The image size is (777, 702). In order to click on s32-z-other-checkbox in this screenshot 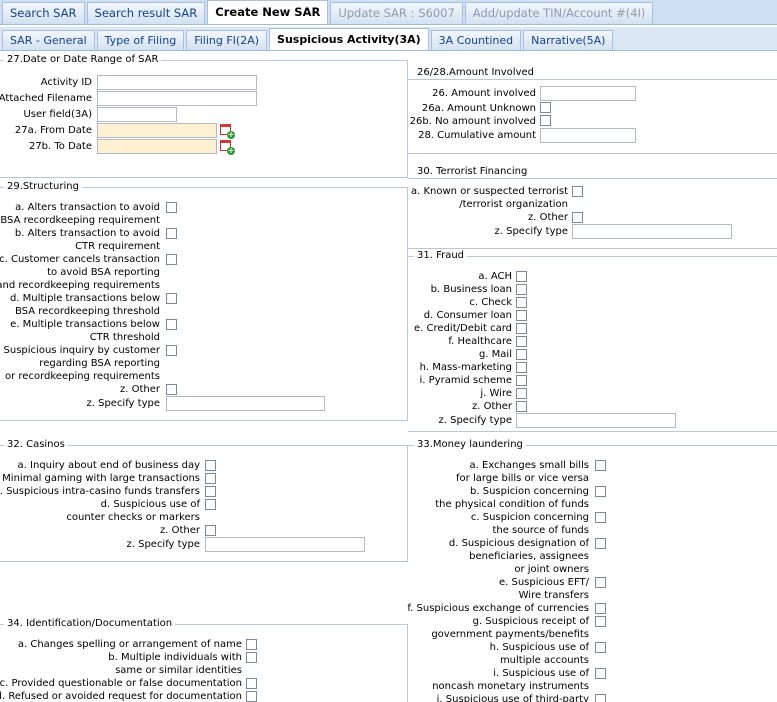, I will do `click(210, 530)`.